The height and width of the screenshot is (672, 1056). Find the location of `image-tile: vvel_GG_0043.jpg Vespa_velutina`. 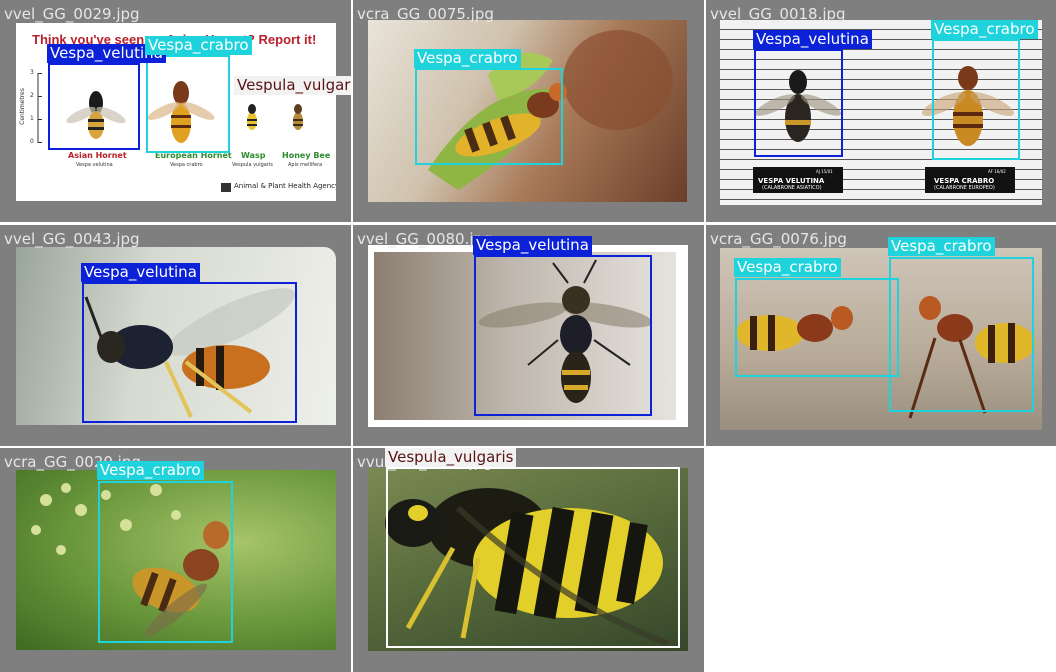

image-tile: vvel_GG_0043.jpg Vespa_velutina is located at coordinates (175, 335).